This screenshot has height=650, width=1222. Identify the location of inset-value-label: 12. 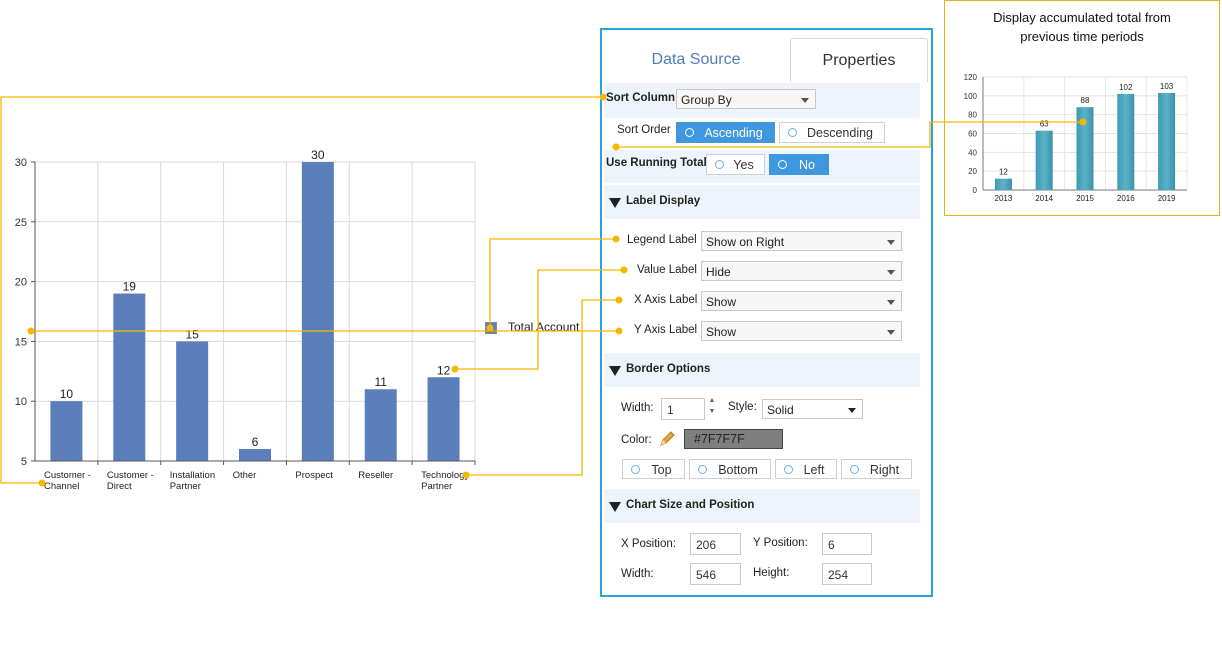
(1003, 172).